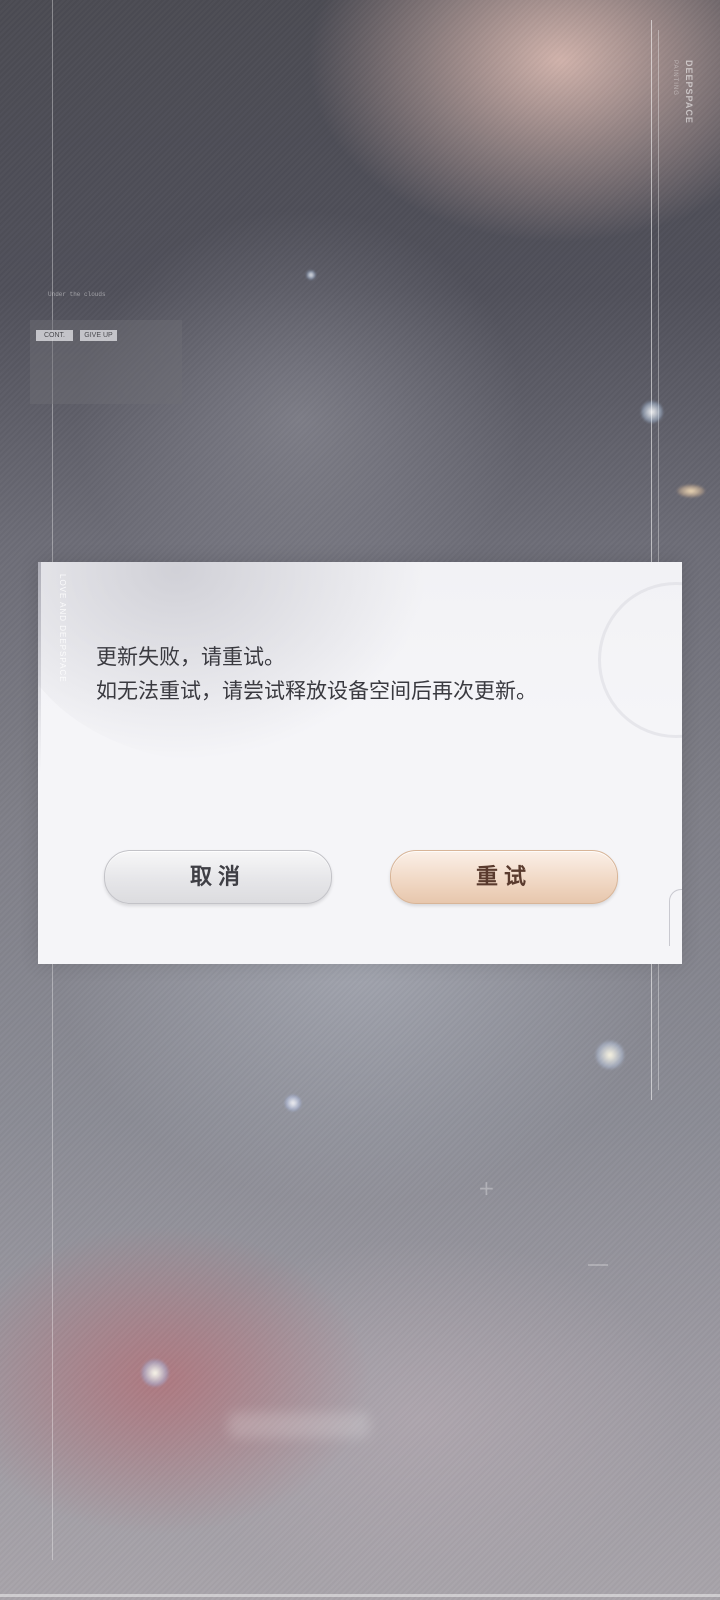  Describe the element at coordinates (98, 335) in the screenshot. I see `chip-give-up: GIVE UP` at that location.